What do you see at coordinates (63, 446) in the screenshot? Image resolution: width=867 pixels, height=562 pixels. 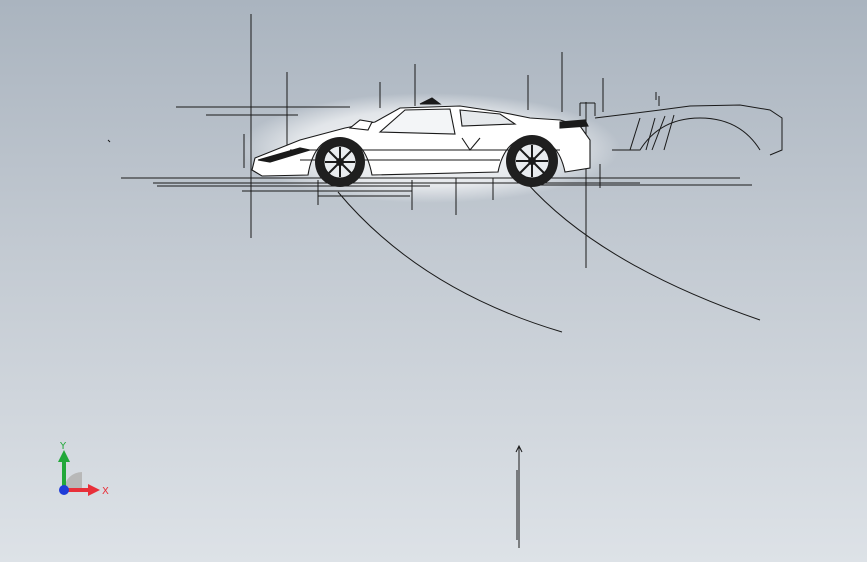 I see `y-axis-label: Y` at bounding box center [63, 446].